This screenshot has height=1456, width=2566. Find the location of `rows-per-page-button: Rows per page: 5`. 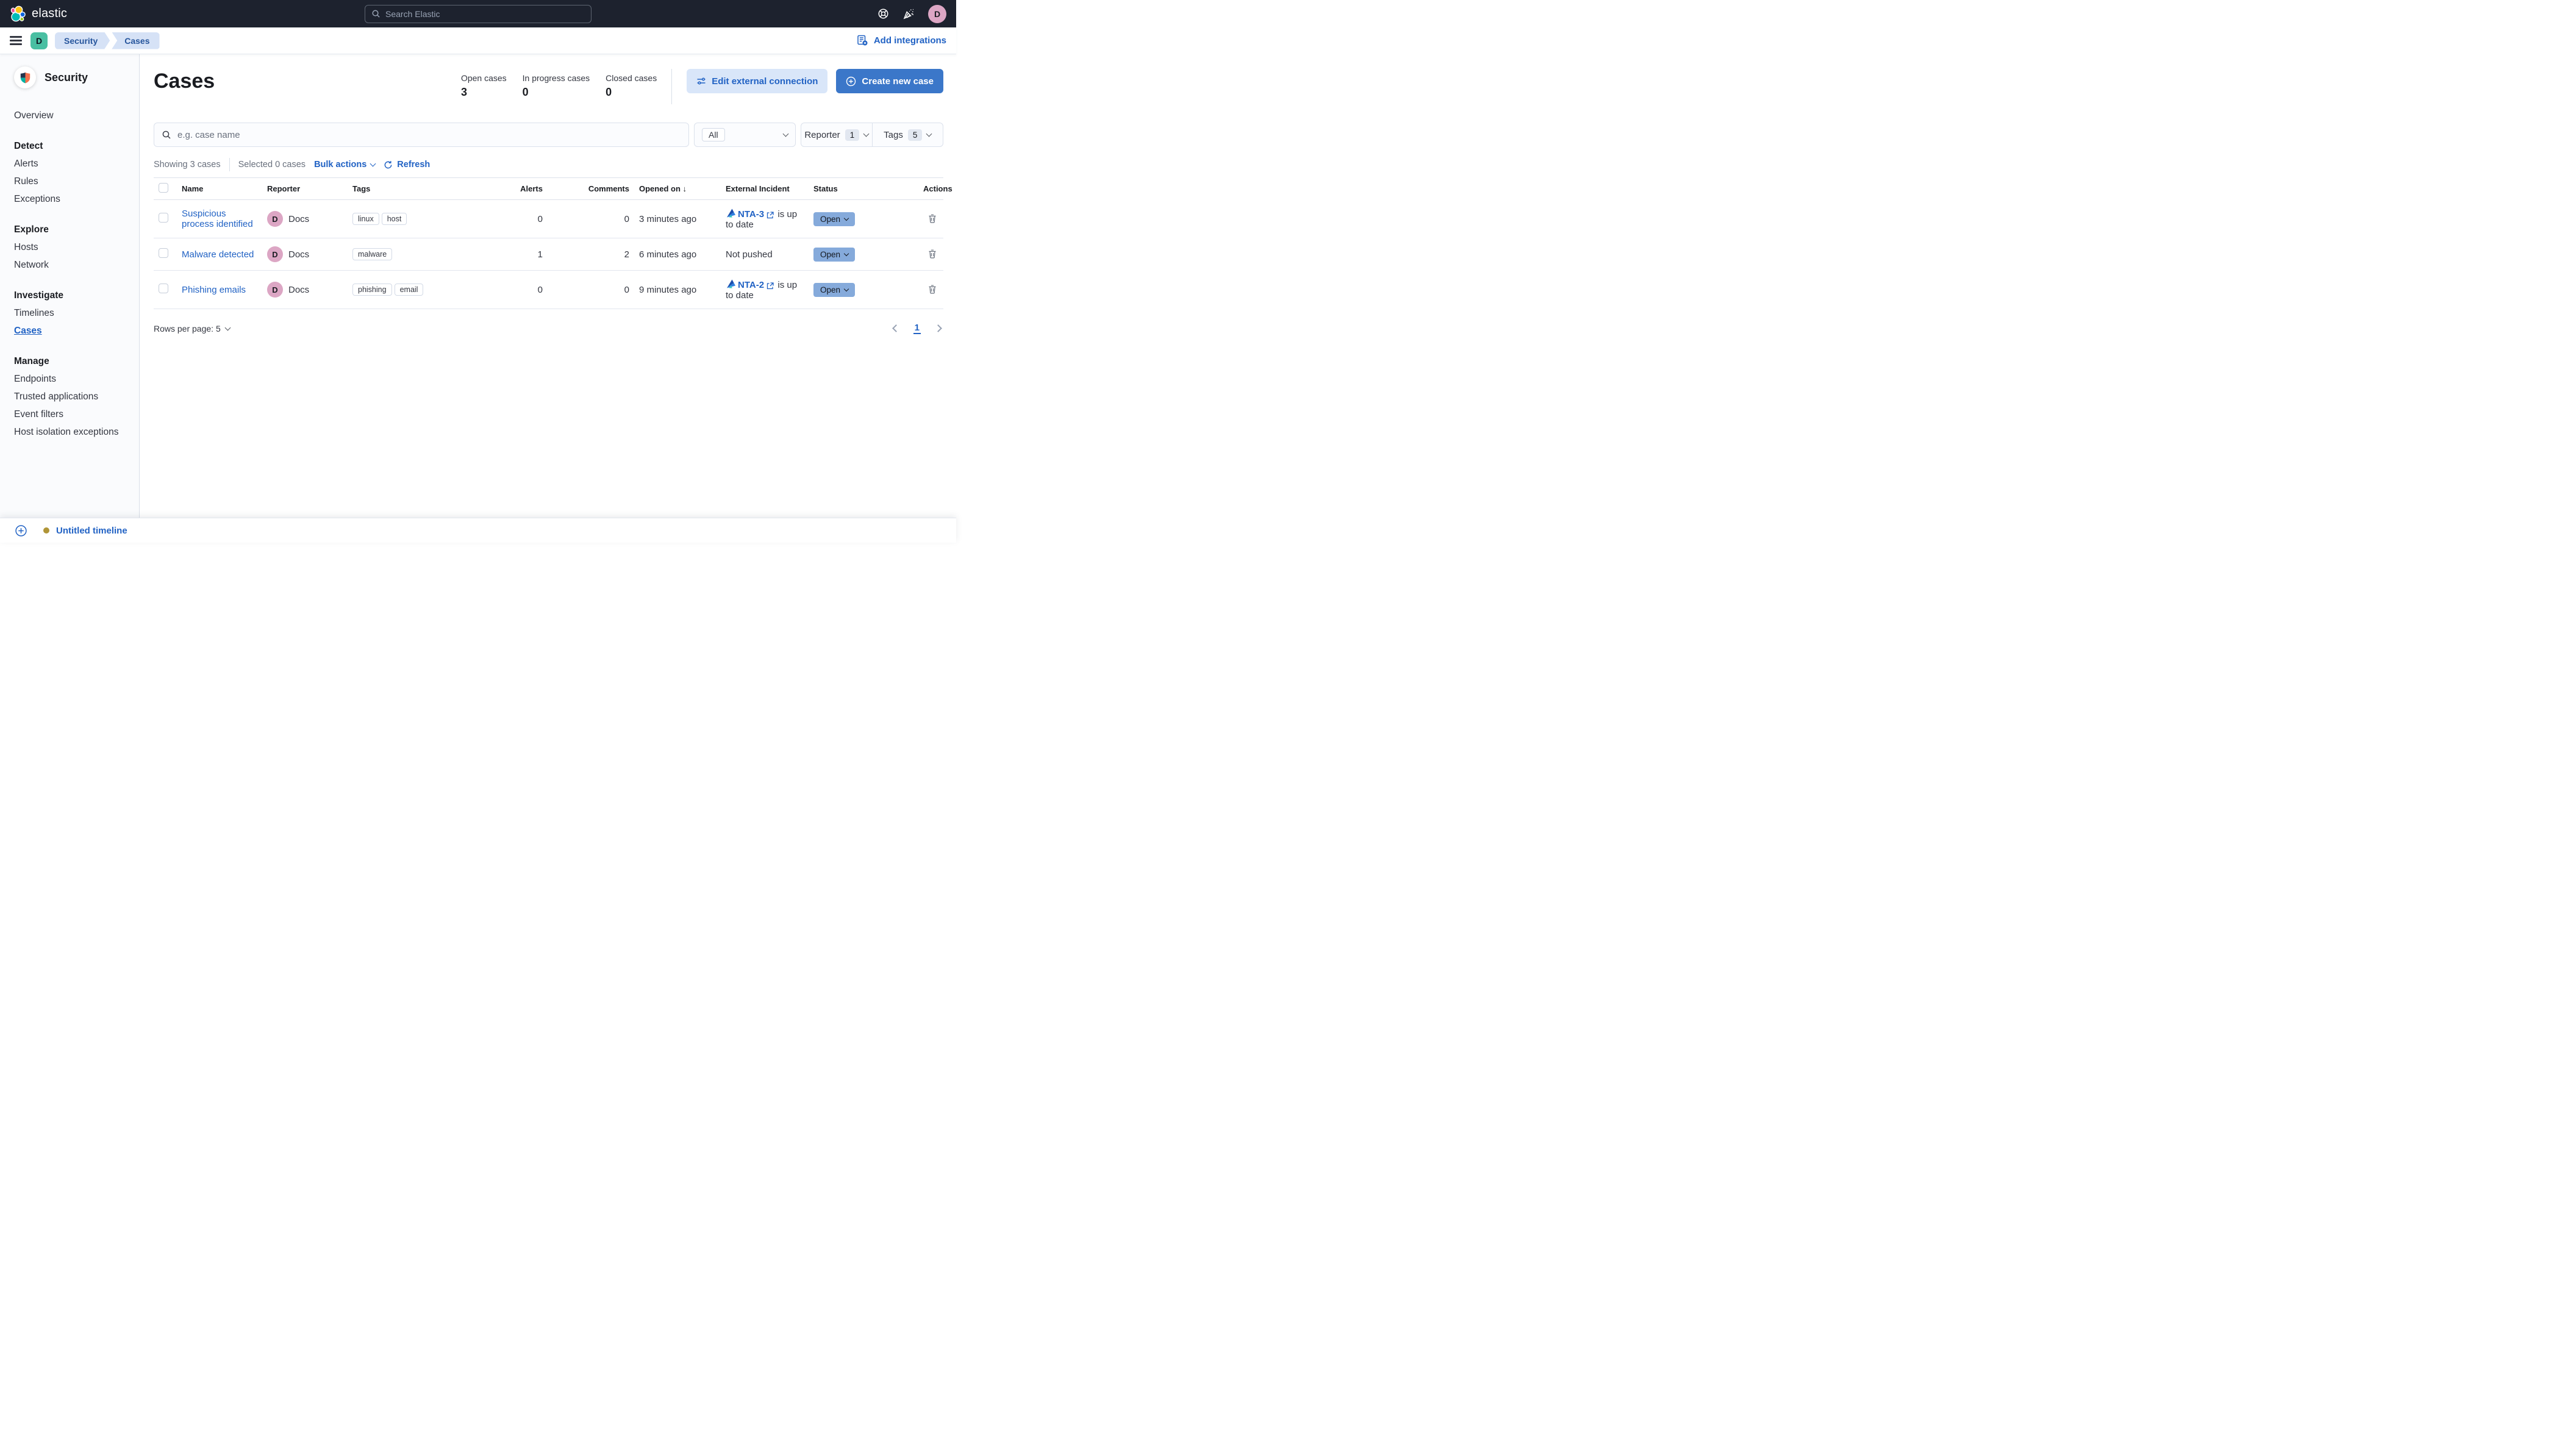

rows-per-page-button: Rows per page: 5 is located at coordinates (192, 328).